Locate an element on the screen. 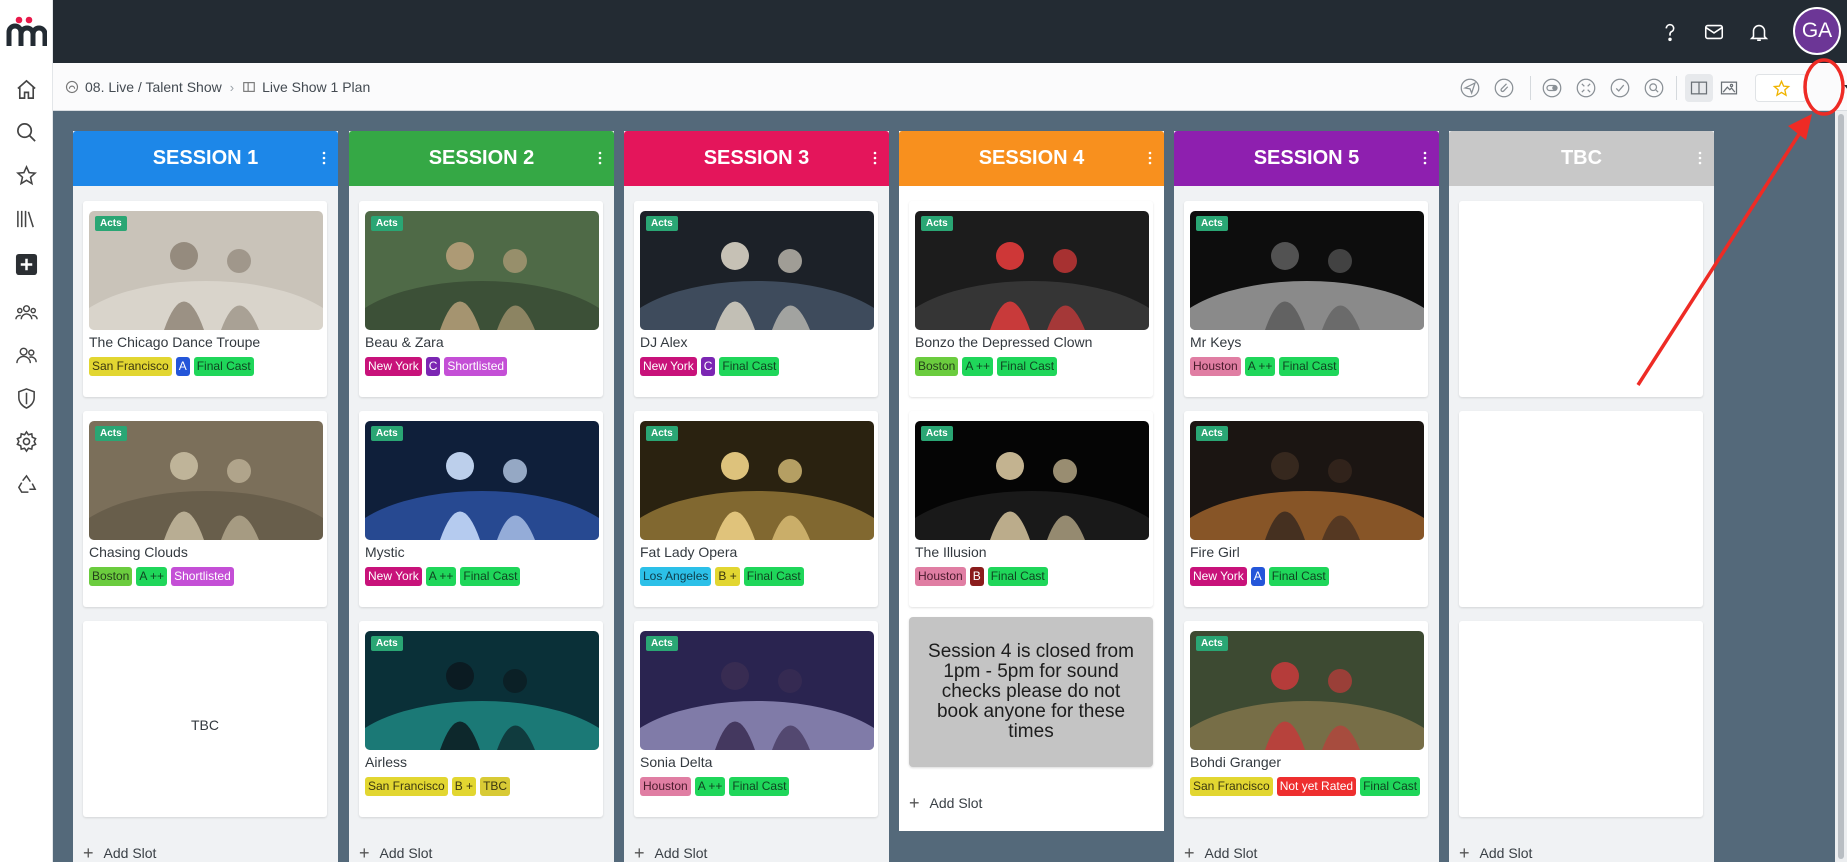  act-card: Acts Beau & Zara New York C Shortlisted is located at coordinates (481, 299).